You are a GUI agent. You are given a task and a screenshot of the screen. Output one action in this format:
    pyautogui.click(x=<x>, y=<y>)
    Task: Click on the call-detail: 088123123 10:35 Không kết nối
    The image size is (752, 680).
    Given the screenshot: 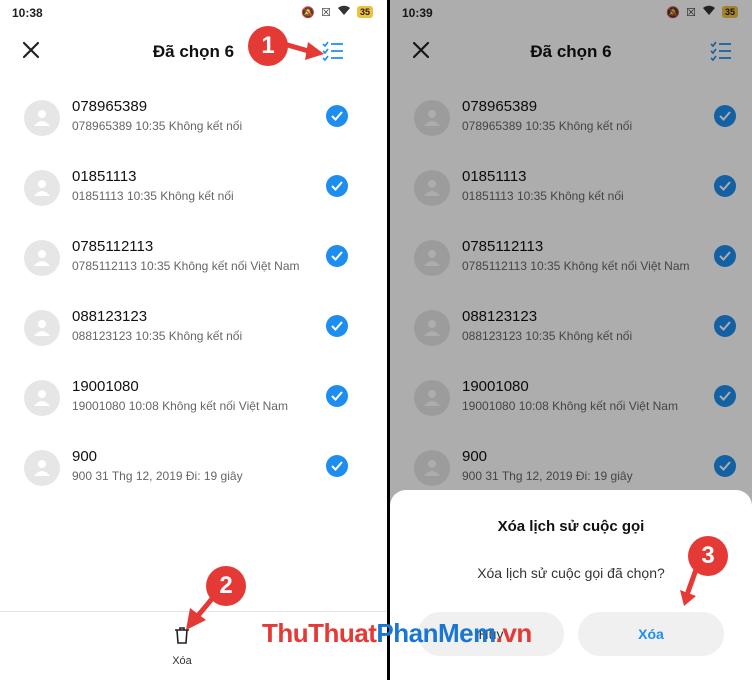 What is the action you would take?
    pyautogui.click(x=157, y=336)
    